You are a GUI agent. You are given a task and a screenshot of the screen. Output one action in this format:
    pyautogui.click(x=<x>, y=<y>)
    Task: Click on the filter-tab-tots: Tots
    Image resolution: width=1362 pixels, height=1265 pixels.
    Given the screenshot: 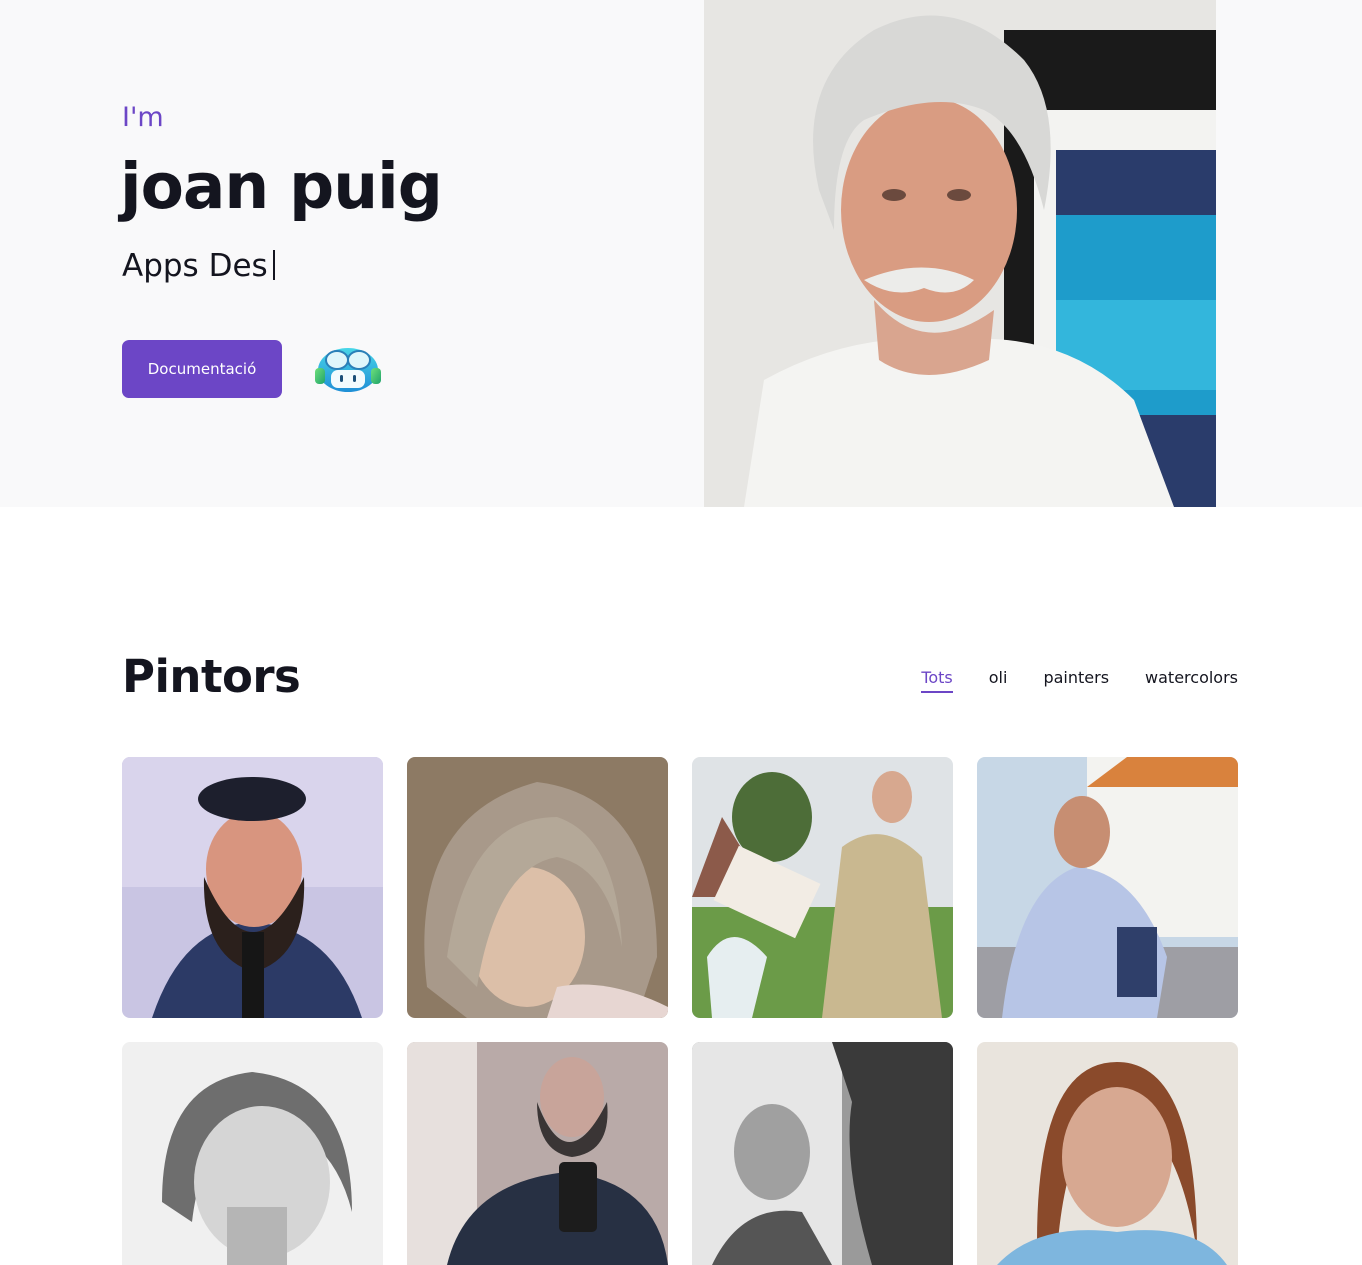 What is the action you would take?
    pyautogui.click(x=937, y=680)
    